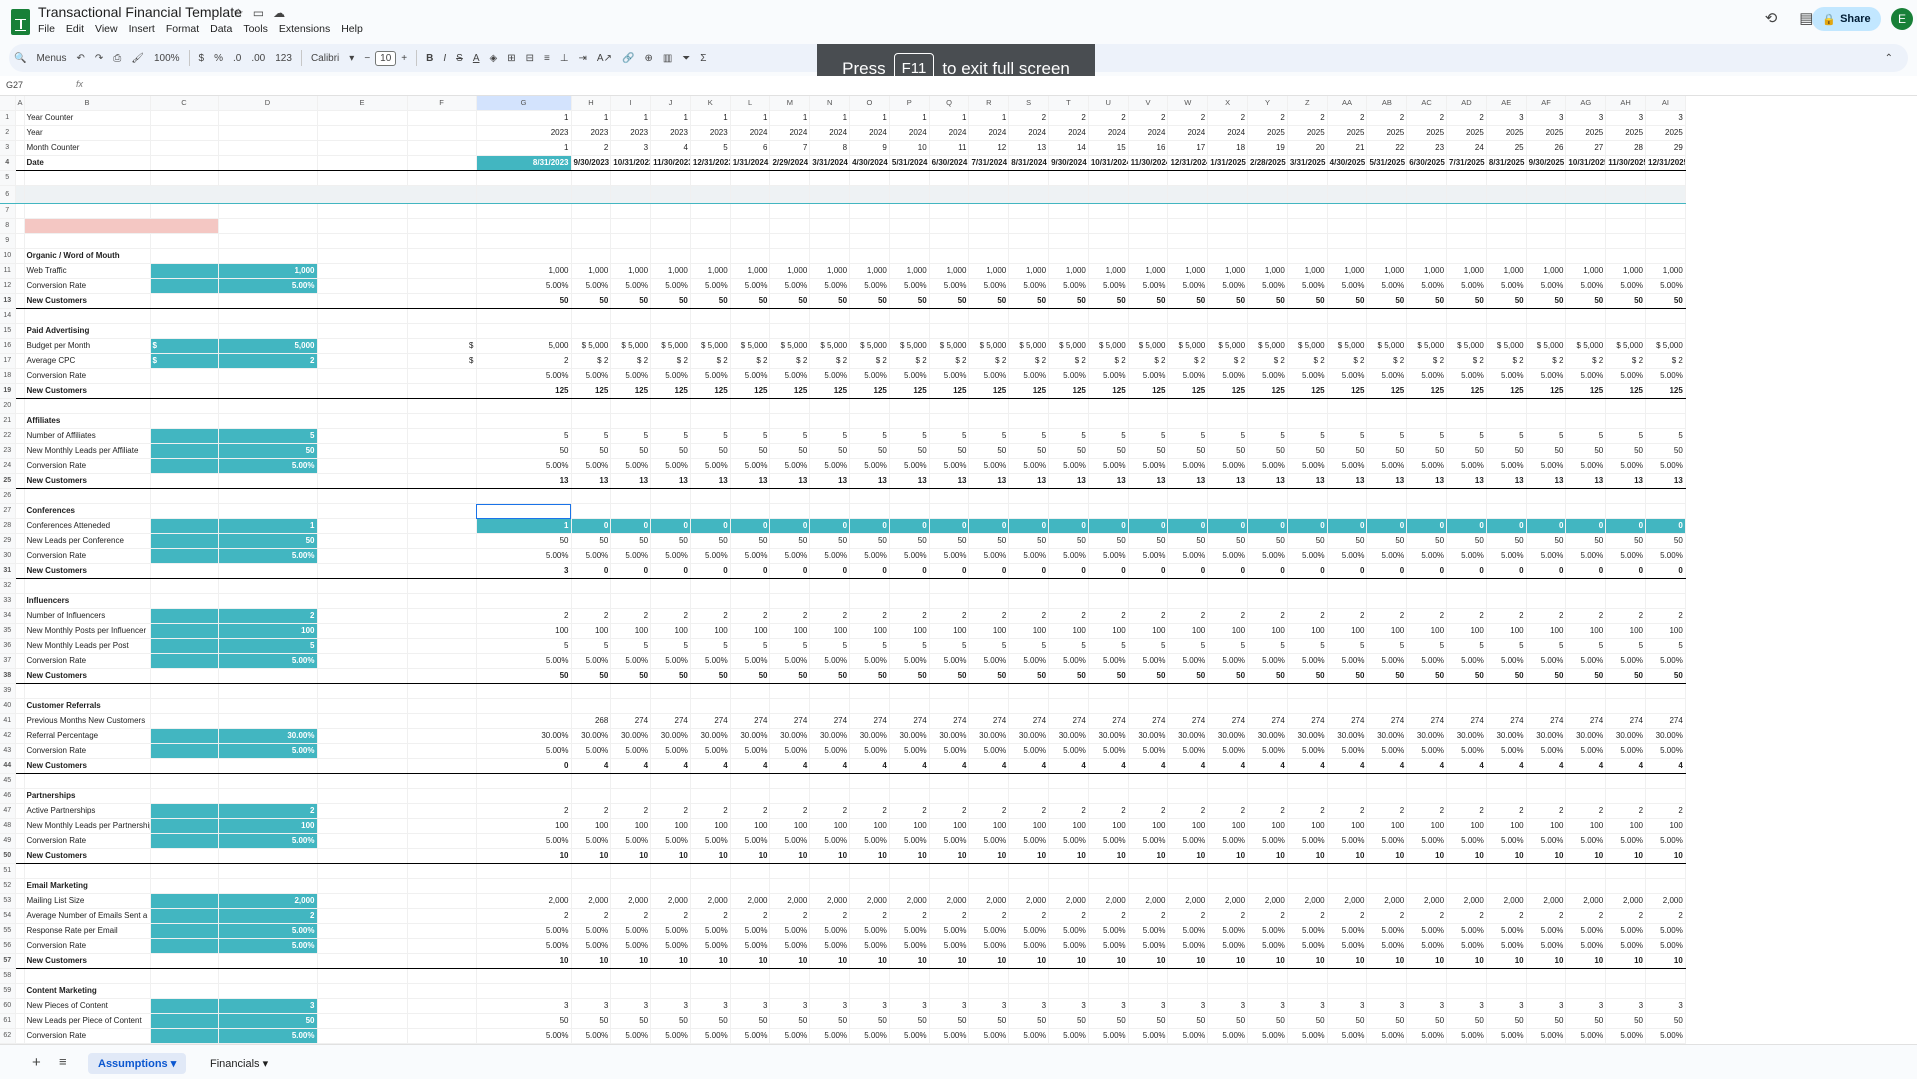  I want to click on value-cell: $ 5,000, so click(1387, 346).